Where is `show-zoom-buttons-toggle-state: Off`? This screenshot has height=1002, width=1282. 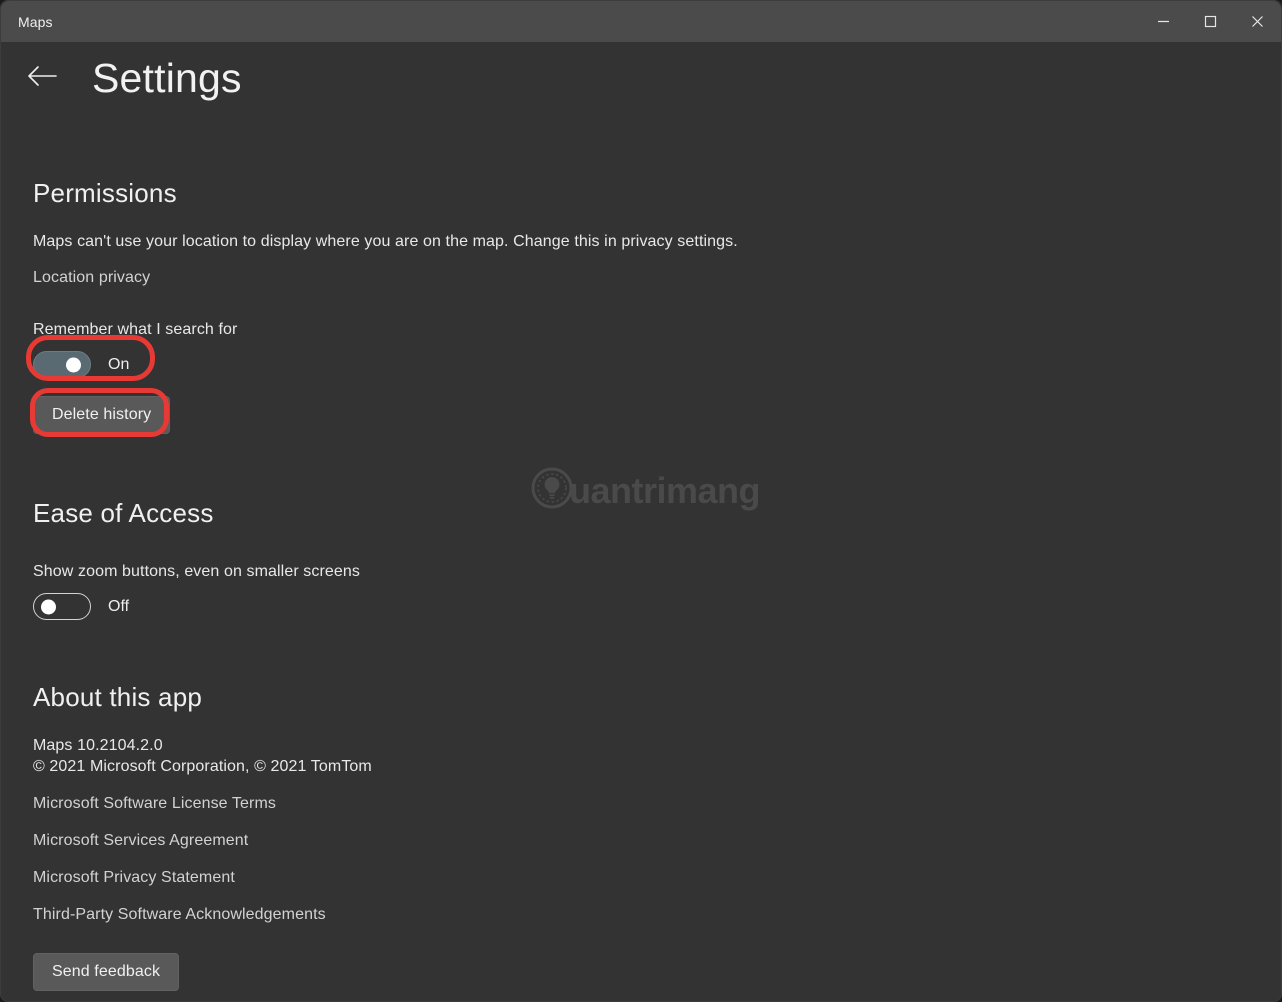 show-zoom-buttons-toggle-state: Off is located at coordinates (119, 606).